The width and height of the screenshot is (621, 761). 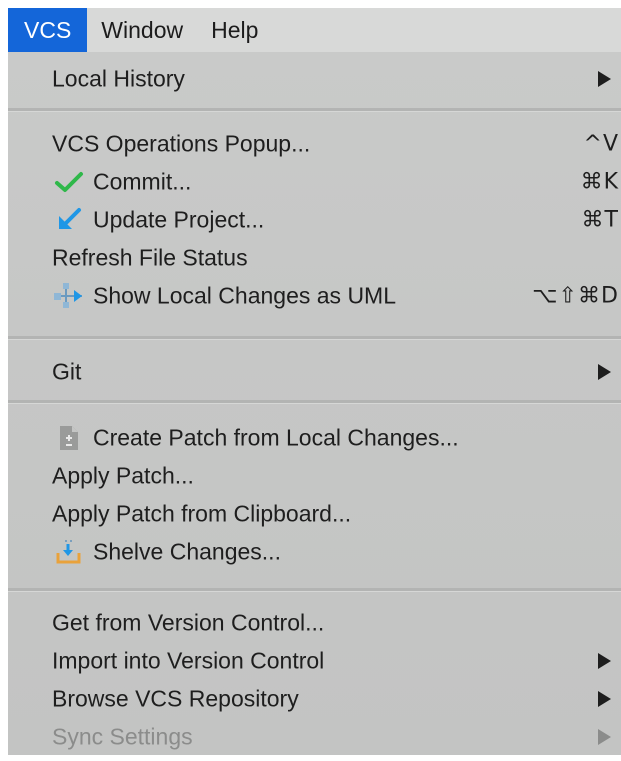 I want to click on menubar-item-help: Help, so click(x=234, y=30).